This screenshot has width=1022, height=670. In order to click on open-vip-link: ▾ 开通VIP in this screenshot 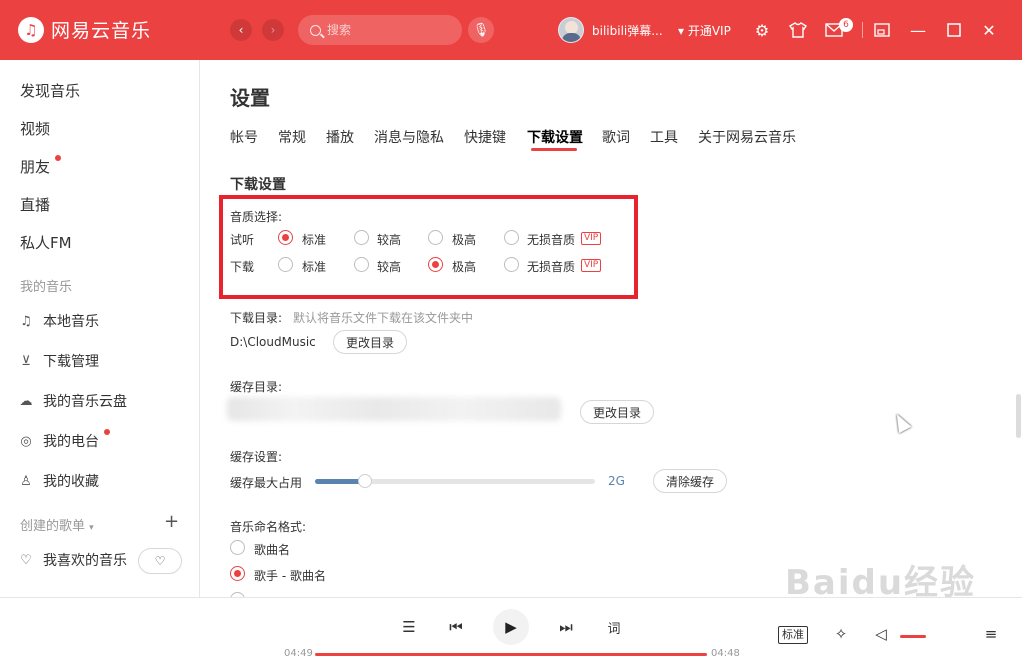, I will do `click(704, 30)`.